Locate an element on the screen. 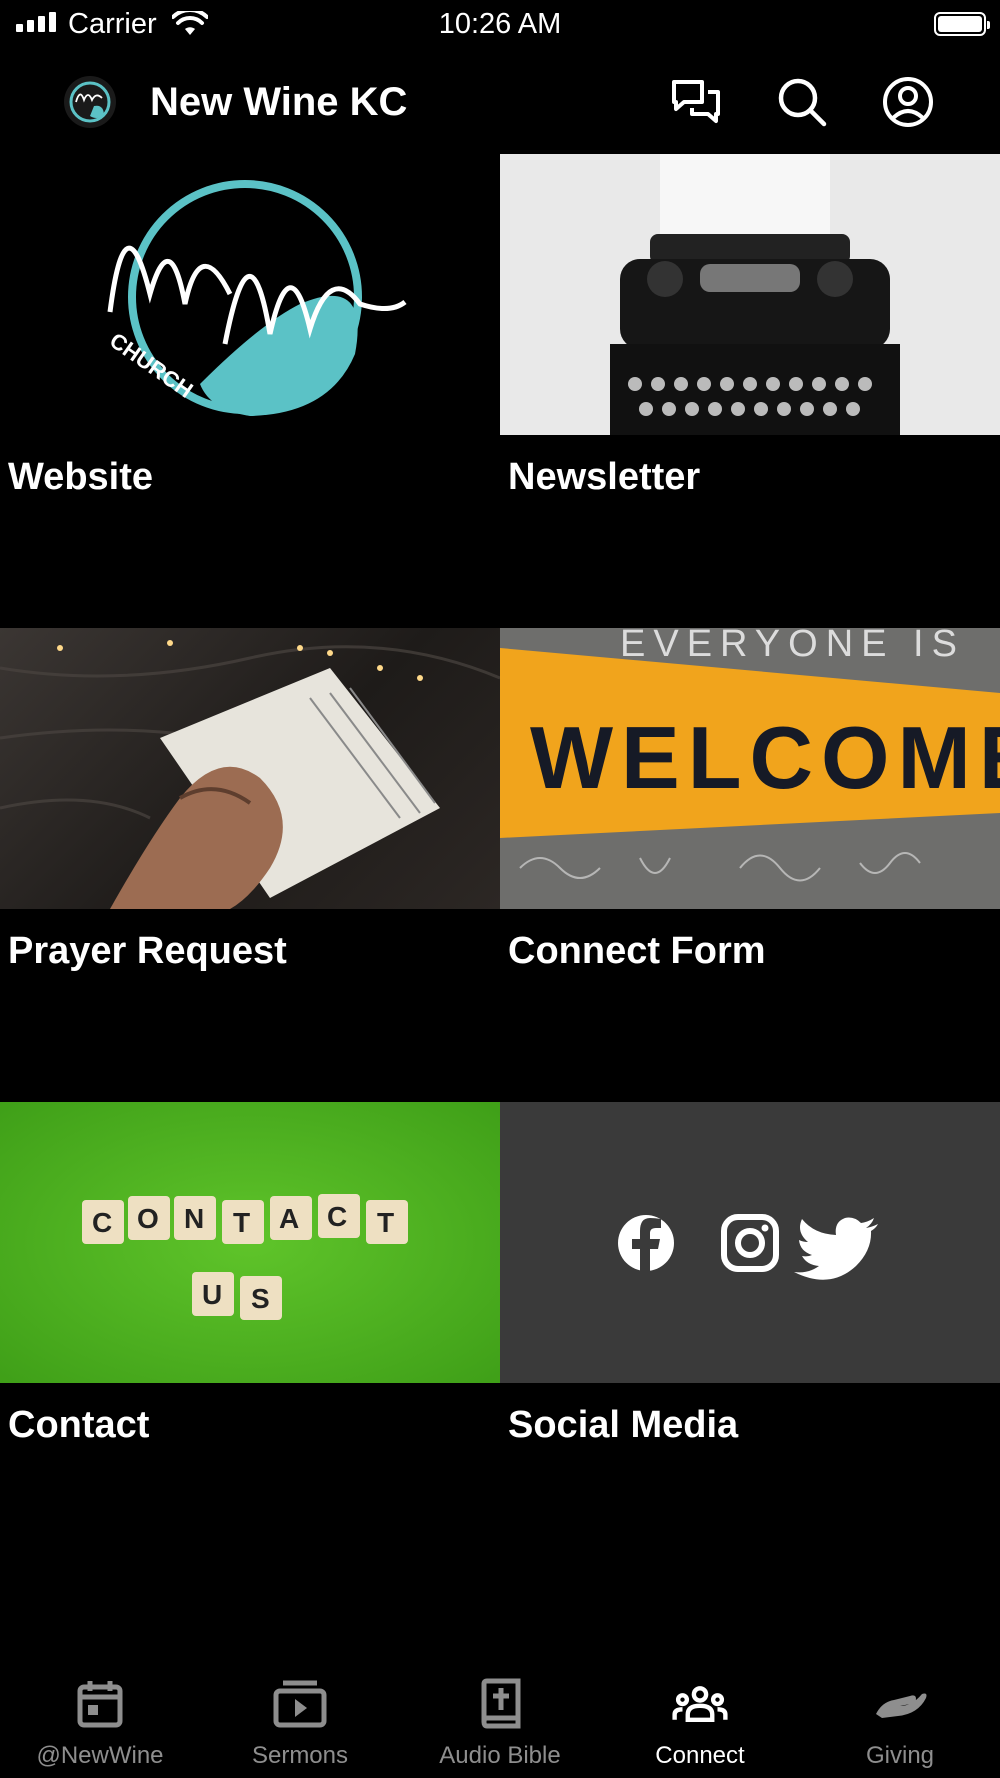 The height and width of the screenshot is (1778, 1000). welcome-sign-image: EVERYONE IS WELCOME is located at coordinates (750, 768).